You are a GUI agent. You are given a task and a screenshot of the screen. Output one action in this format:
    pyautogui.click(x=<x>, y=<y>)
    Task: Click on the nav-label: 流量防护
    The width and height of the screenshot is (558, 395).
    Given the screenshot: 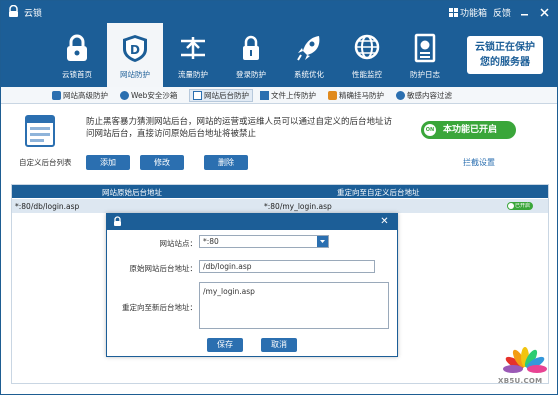 What is the action you would take?
    pyautogui.click(x=193, y=74)
    